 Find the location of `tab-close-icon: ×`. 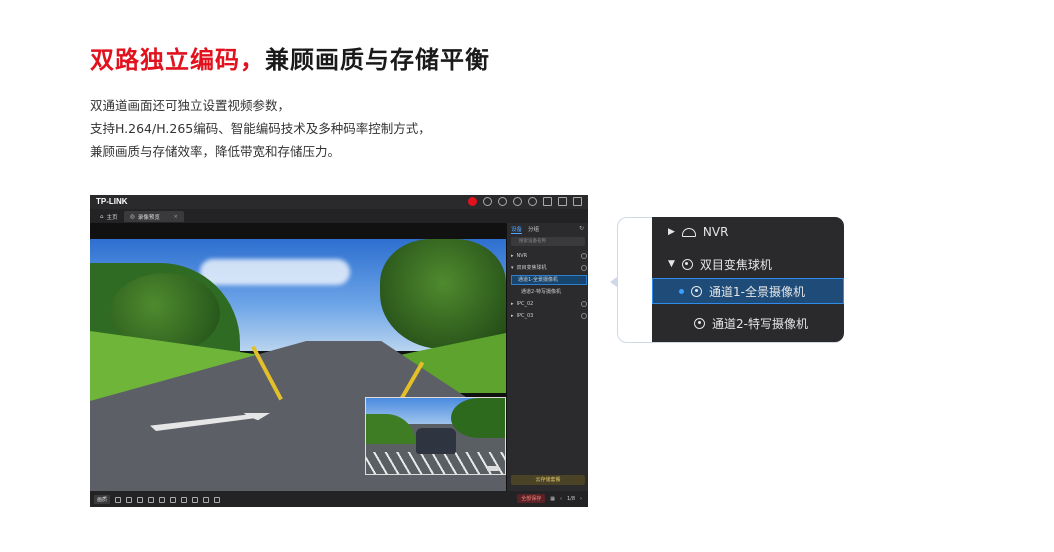

tab-close-icon: × is located at coordinates (175, 217).